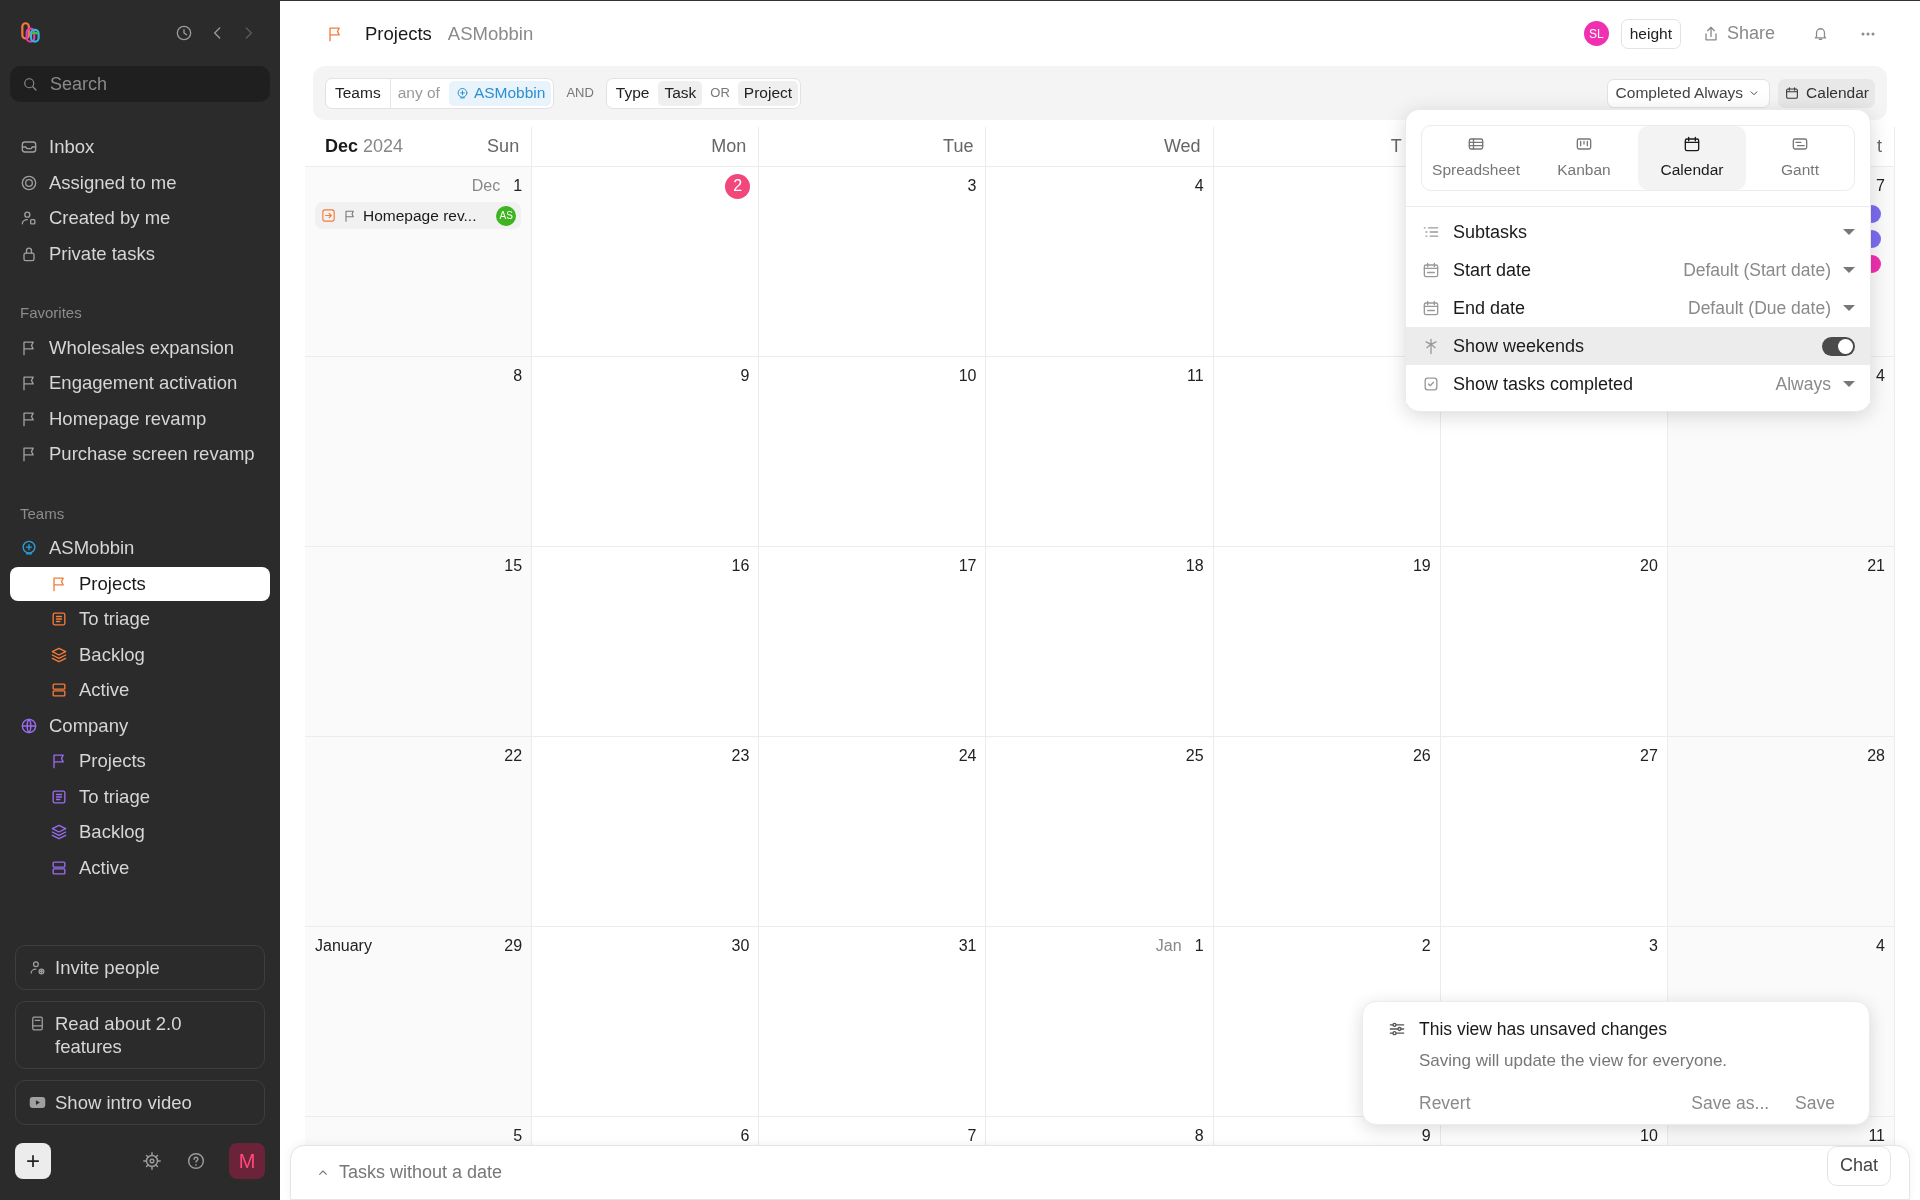 The image size is (1920, 1200). What do you see at coordinates (1194, 566) in the screenshot?
I see `day-number: 18` at bounding box center [1194, 566].